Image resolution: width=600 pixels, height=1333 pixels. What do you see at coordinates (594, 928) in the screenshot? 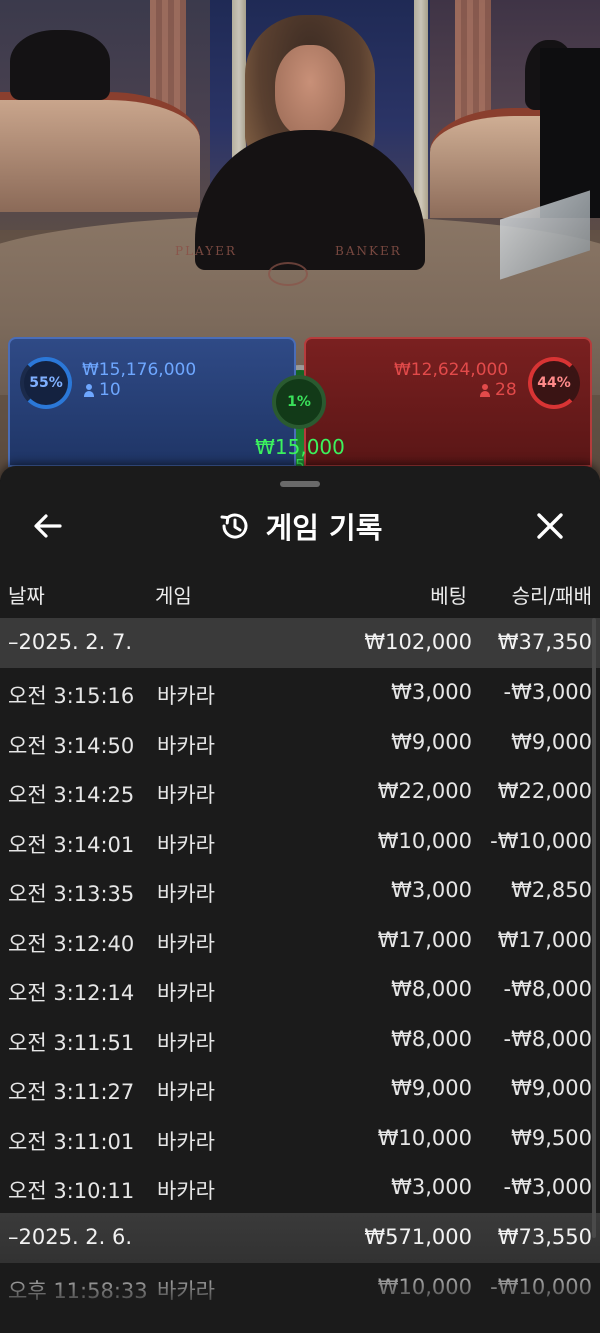
I see `history-scrollbar` at bounding box center [594, 928].